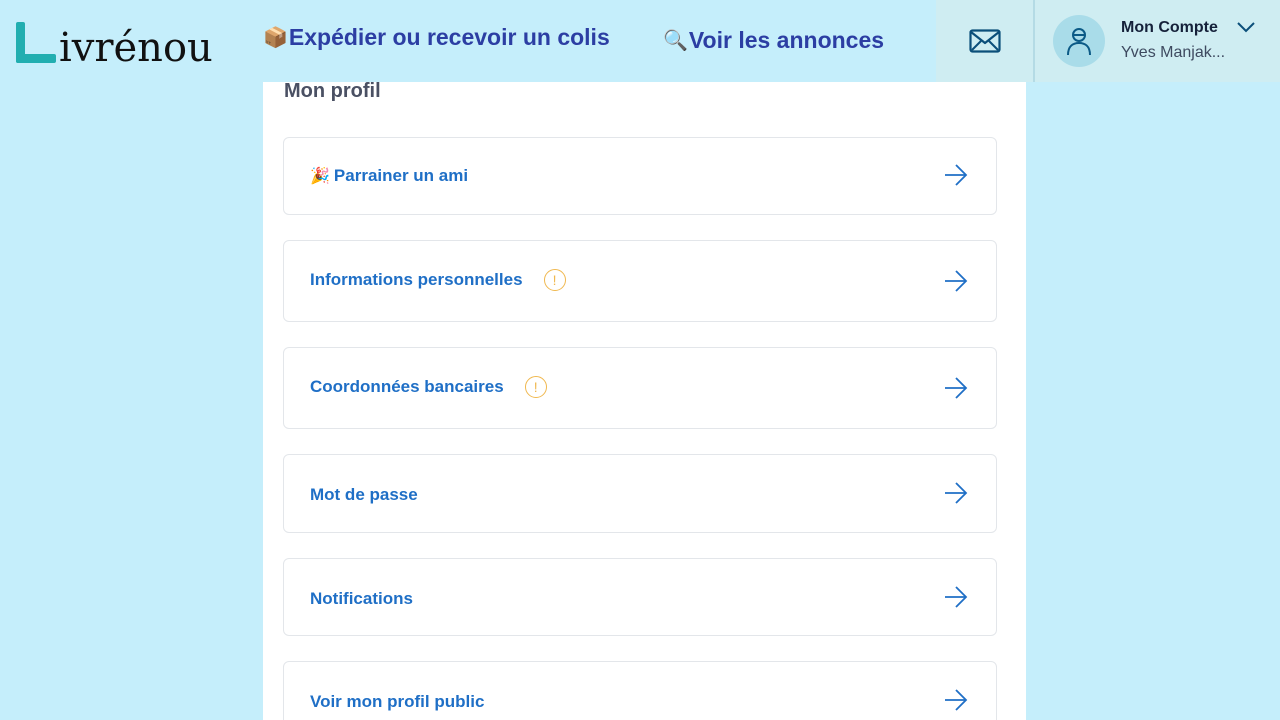 This screenshot has width=1280, height=720. Describe the element at coordinates (320, 176) in the screenshot. I see `party-popper-icon: 🎉` at that location.